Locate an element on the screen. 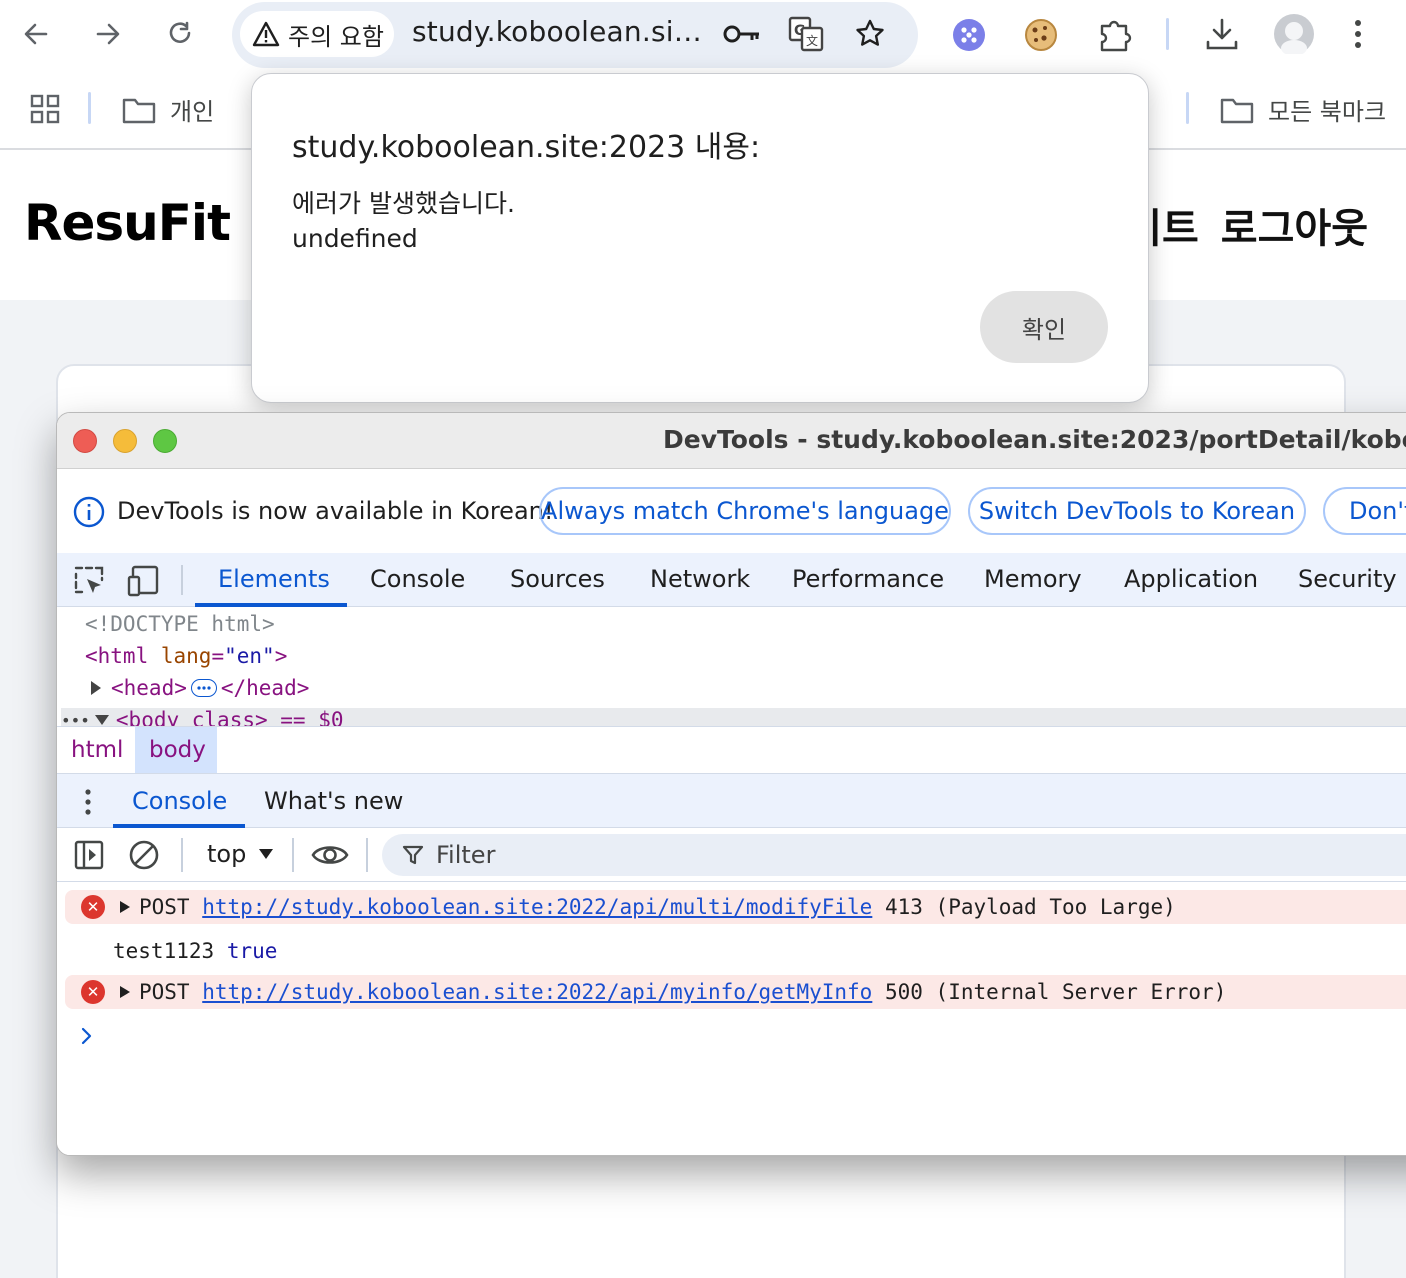 The image size is (1406, 1278). prompt-chevron-icon is located at coordinates (86, 1036).